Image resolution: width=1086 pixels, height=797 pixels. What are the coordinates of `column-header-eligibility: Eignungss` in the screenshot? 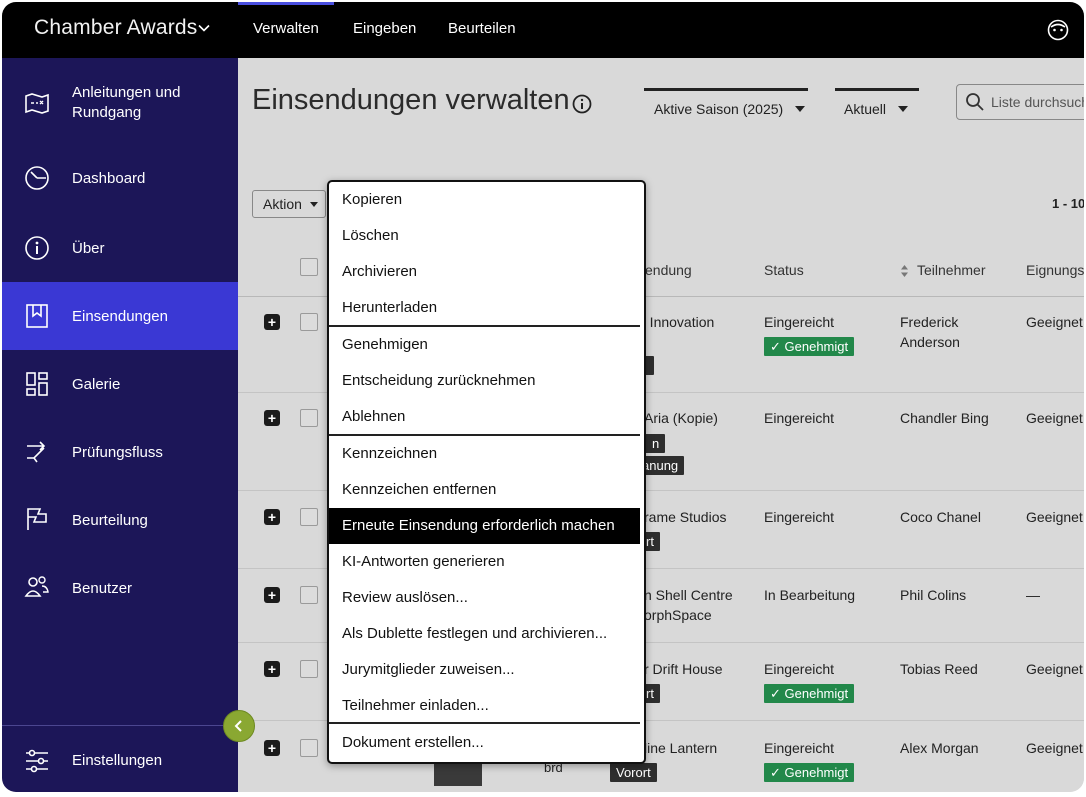 It's located at (1055, 270).